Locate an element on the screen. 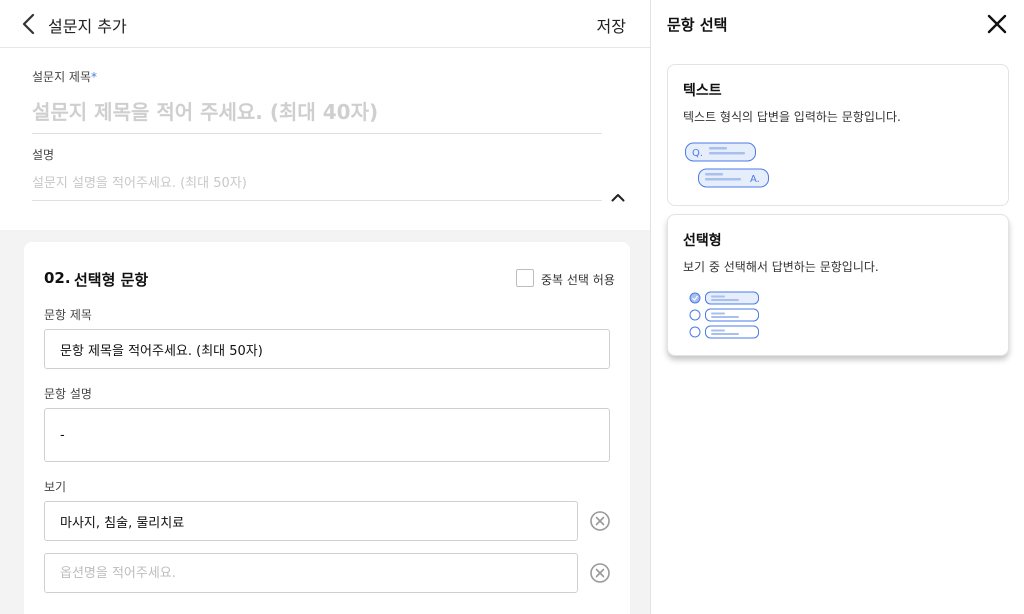 This screenshot has height=614, width=1024. question-title-input is located at coordinates (327, 349).